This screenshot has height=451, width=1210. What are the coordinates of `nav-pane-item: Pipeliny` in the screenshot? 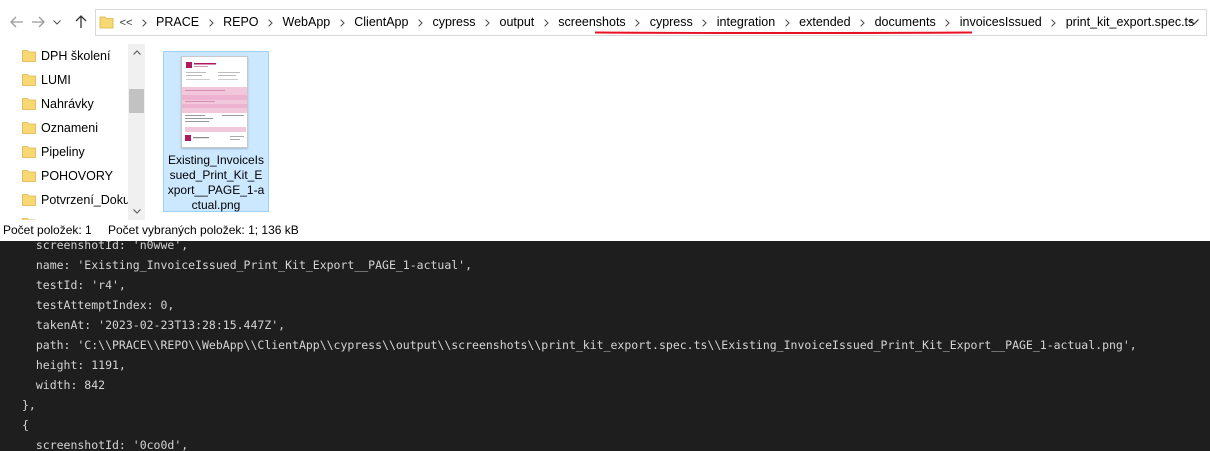 It's located at (64, 152).